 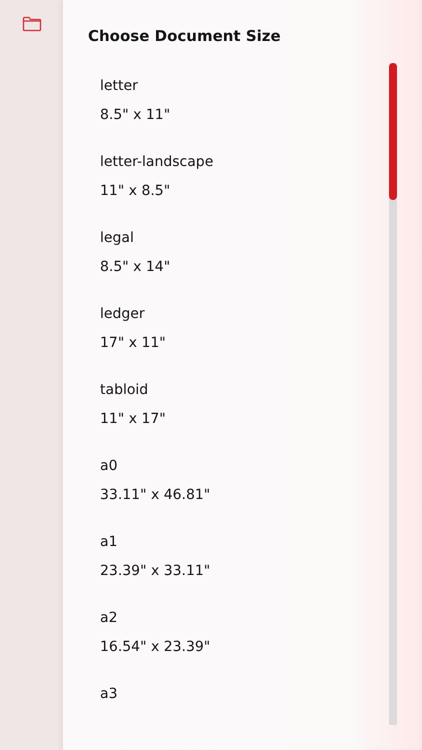 What do you see at coordinates (244, 414) in the screenshot?
I see `size-option: tabloid 11" x 17"` at bounding box center [244, 414].